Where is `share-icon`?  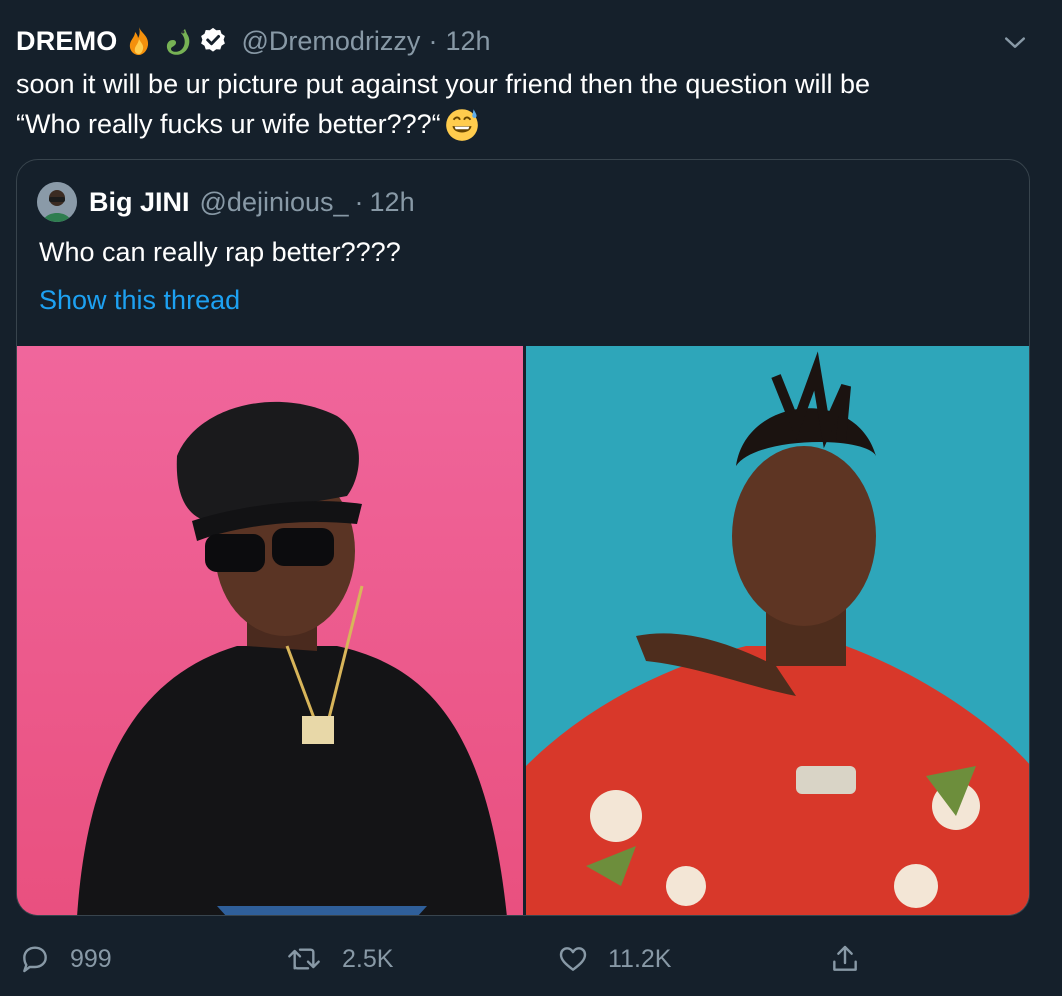 share-icon is located at coordinates (845, 959).